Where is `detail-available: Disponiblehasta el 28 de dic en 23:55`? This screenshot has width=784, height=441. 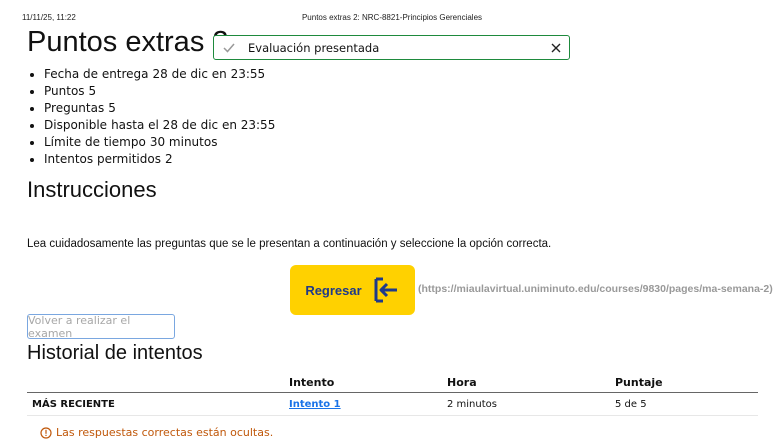 detail-available: Disponiblehasta el 28 de dic en 23:55 is located at coordinates (161, 125).